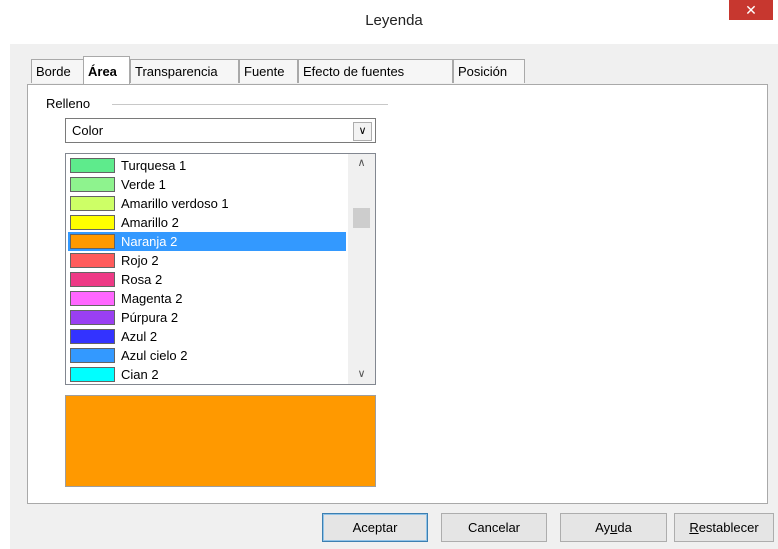 The height and width of the screenshot is (549, 778). What do you see at coordinates (68, 103) in the screenshot?
I see `fill-group-label: Relleno` at bounding box center [68, 103].